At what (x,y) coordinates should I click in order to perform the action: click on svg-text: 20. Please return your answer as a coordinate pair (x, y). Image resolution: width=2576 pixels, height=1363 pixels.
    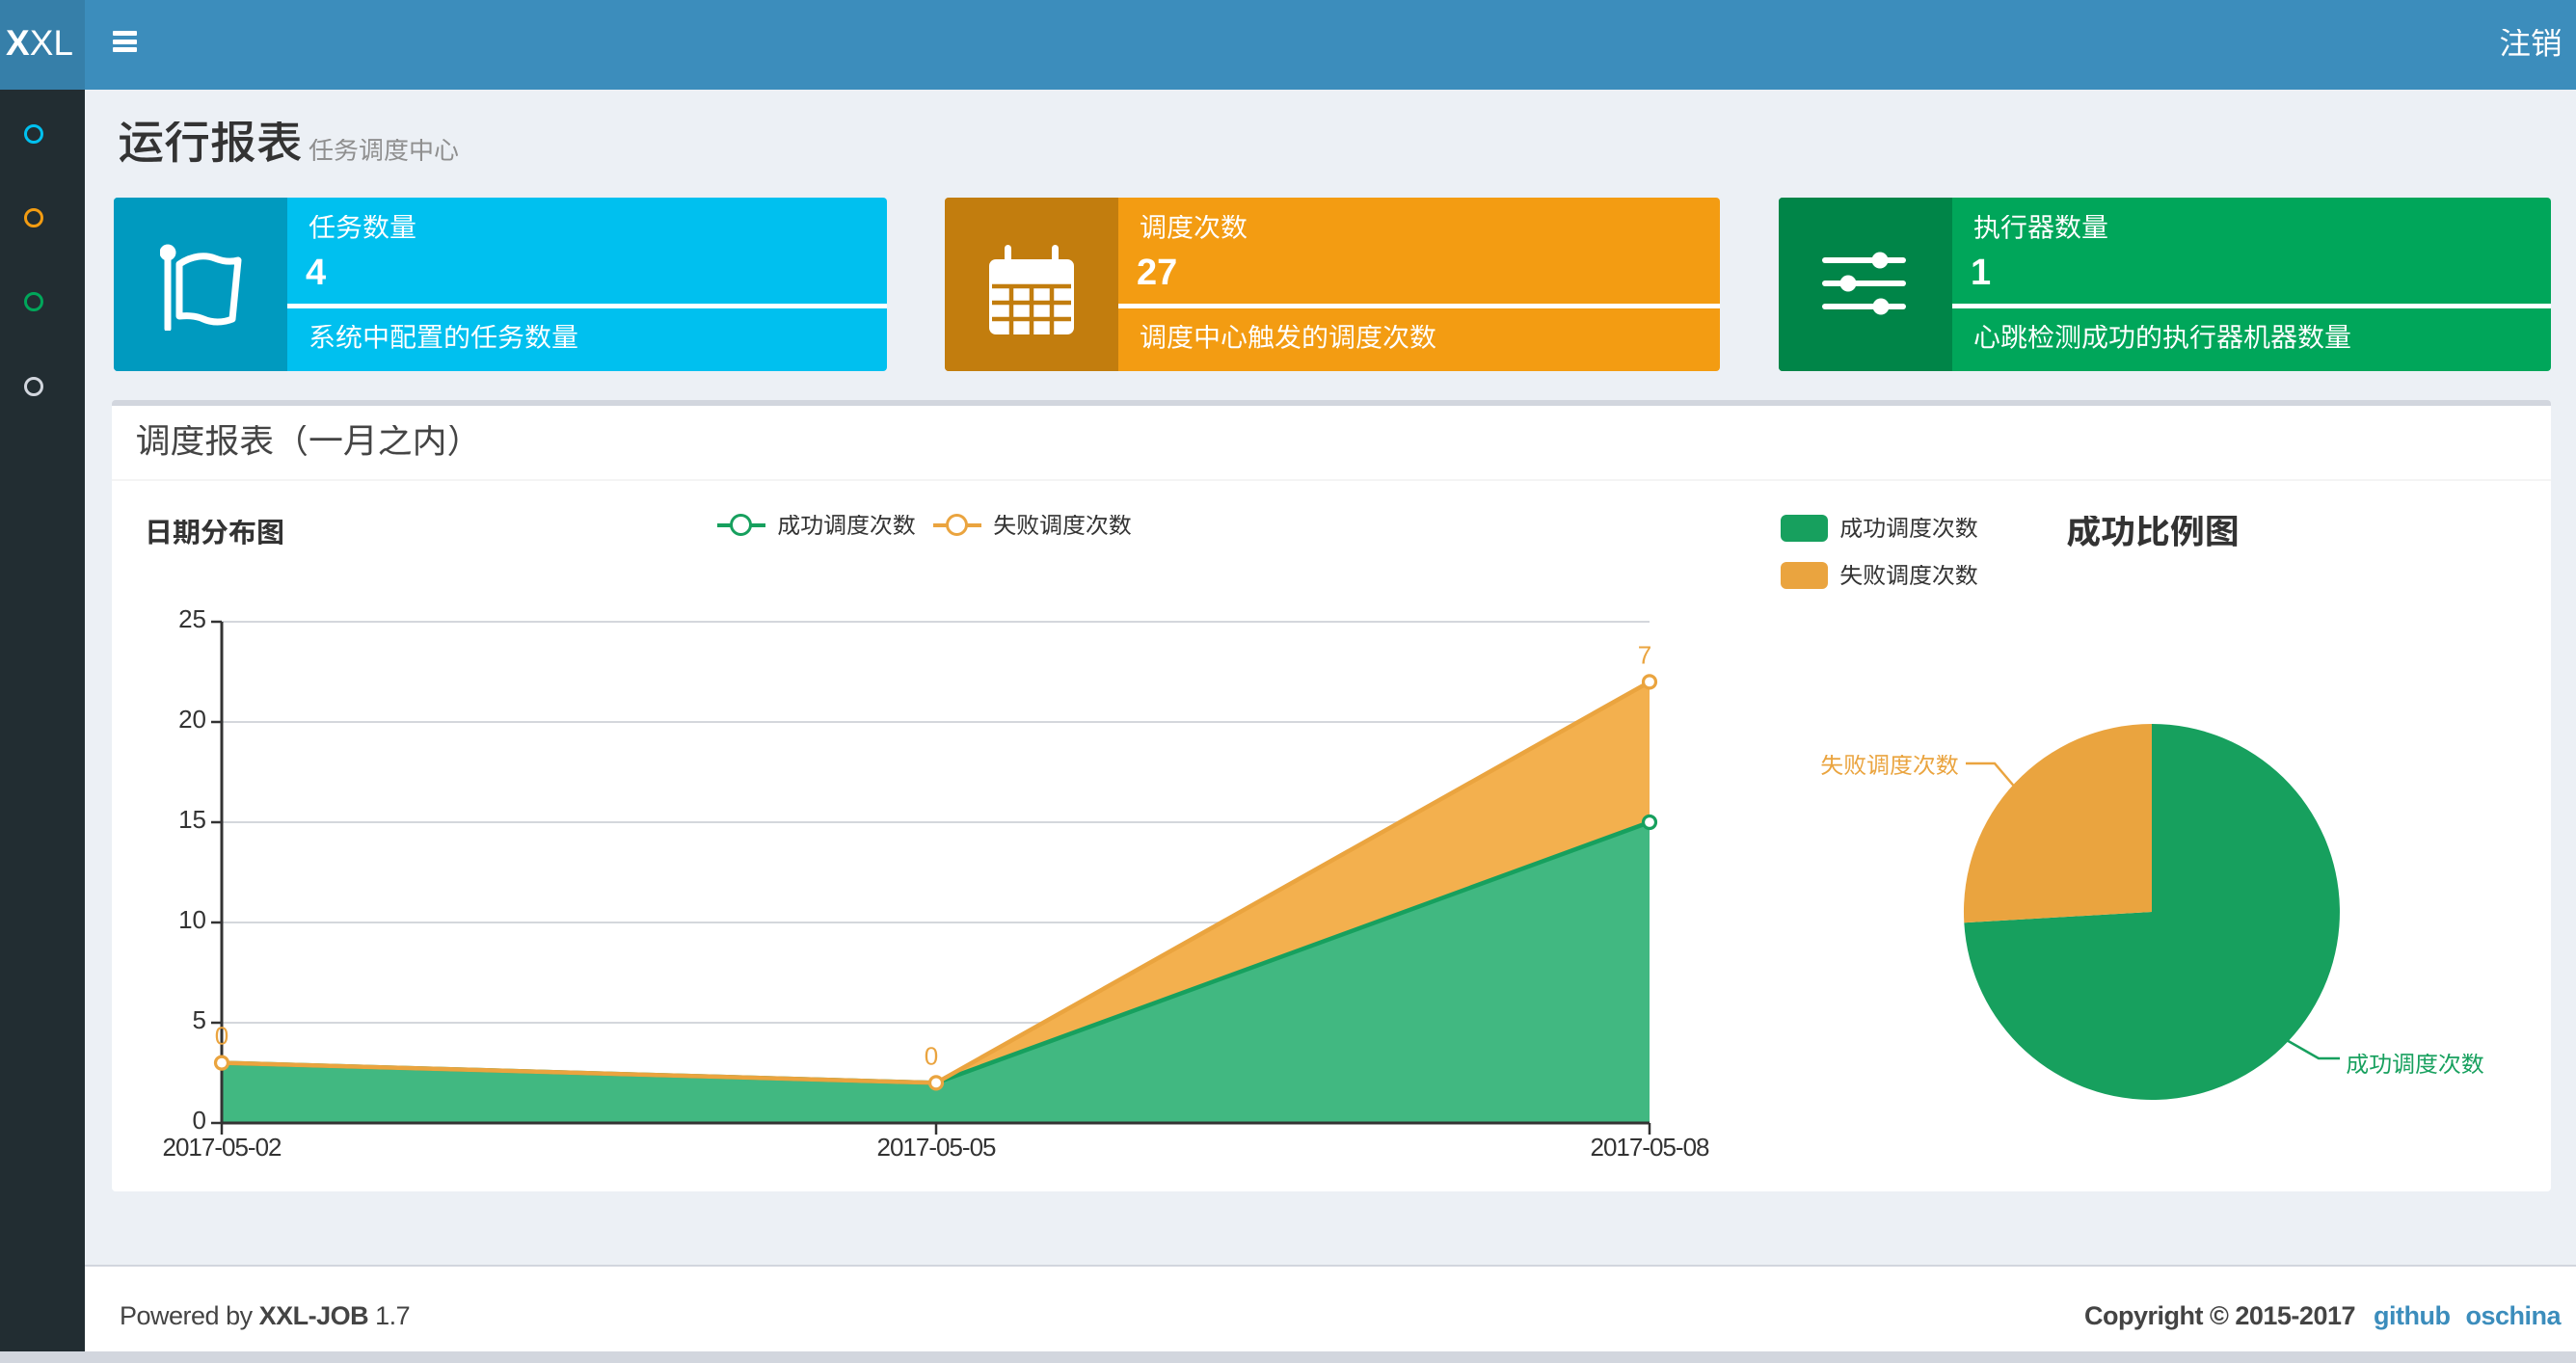
    Looking at the image, I should click on (192, 719).